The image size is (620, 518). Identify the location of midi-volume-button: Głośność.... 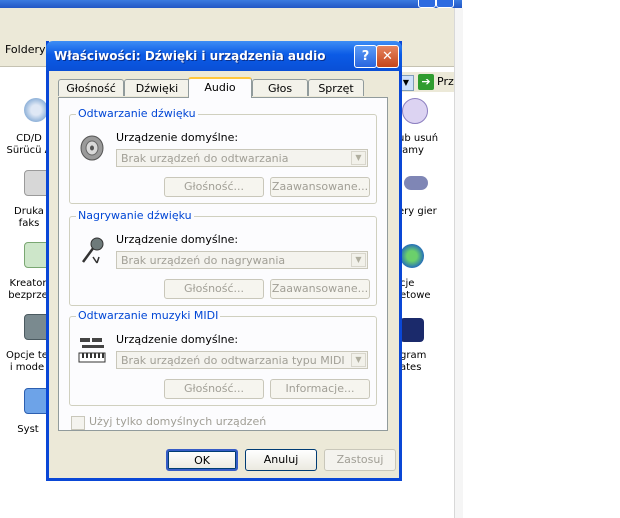
(214, 389).